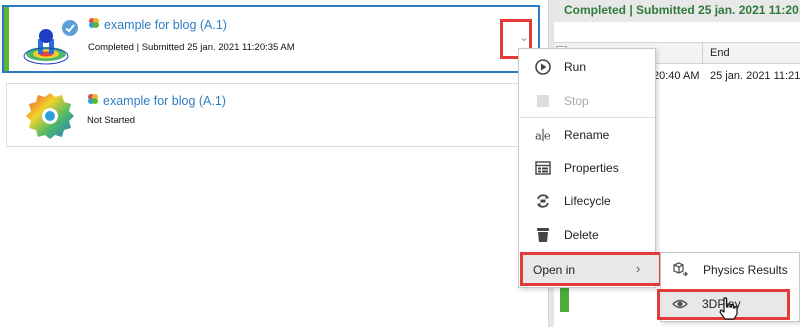 This screenshot has width=800, height=327. I want to click on chevron-right-icon: ›, so click(638, 268).